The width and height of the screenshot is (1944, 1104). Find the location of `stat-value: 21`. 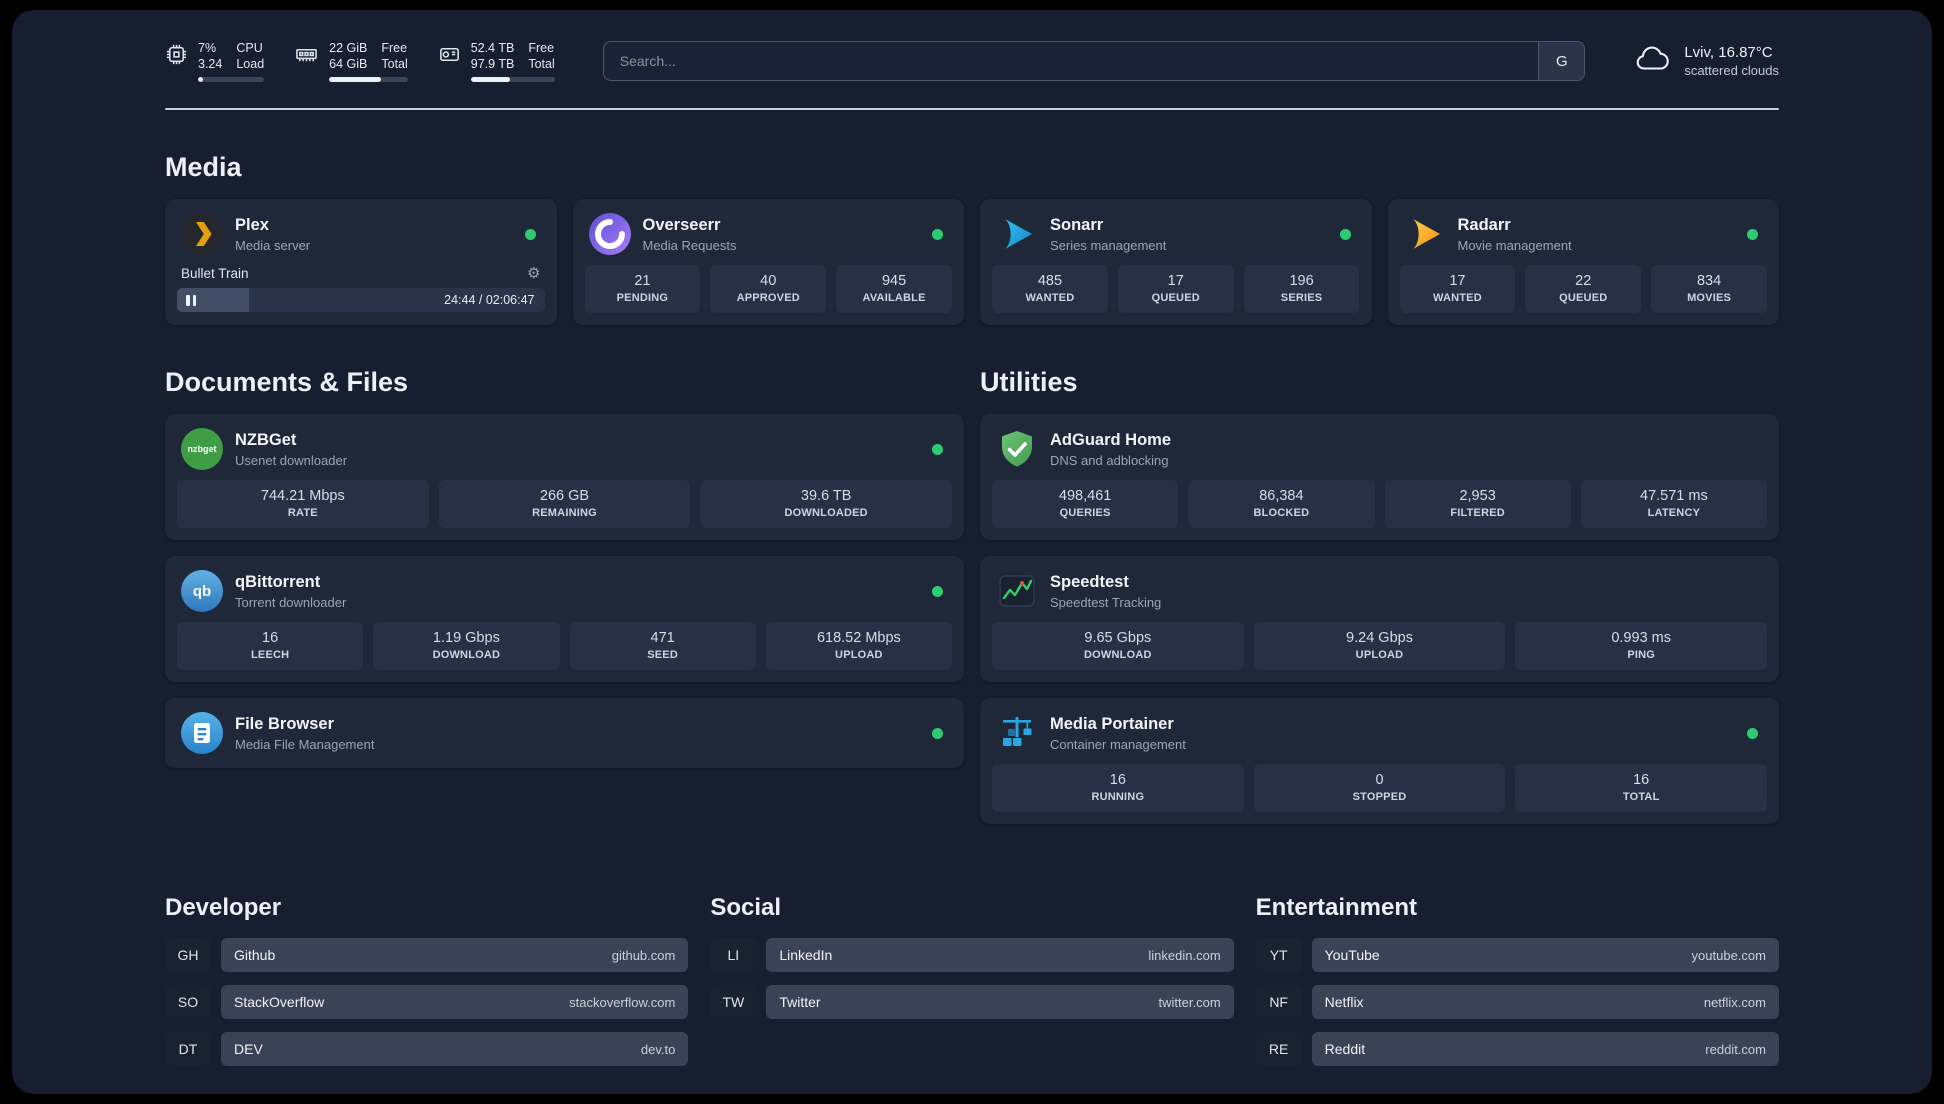

stat-value: 21 is located at coordinates (642, 281).